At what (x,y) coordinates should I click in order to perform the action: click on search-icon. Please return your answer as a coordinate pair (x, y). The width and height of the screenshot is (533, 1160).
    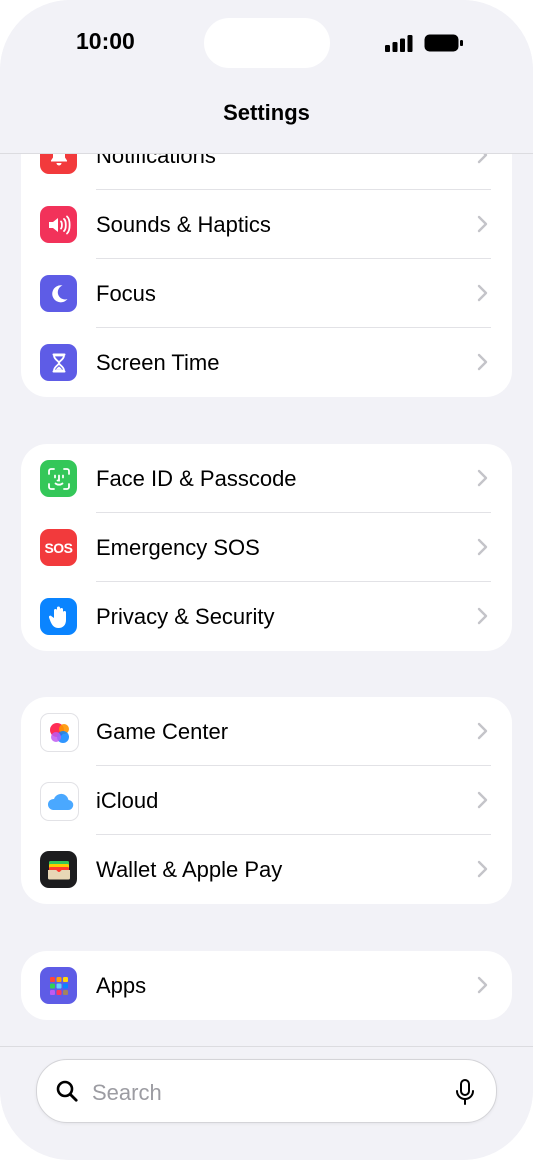
    Looking at the image, I should click on (67, 1091).